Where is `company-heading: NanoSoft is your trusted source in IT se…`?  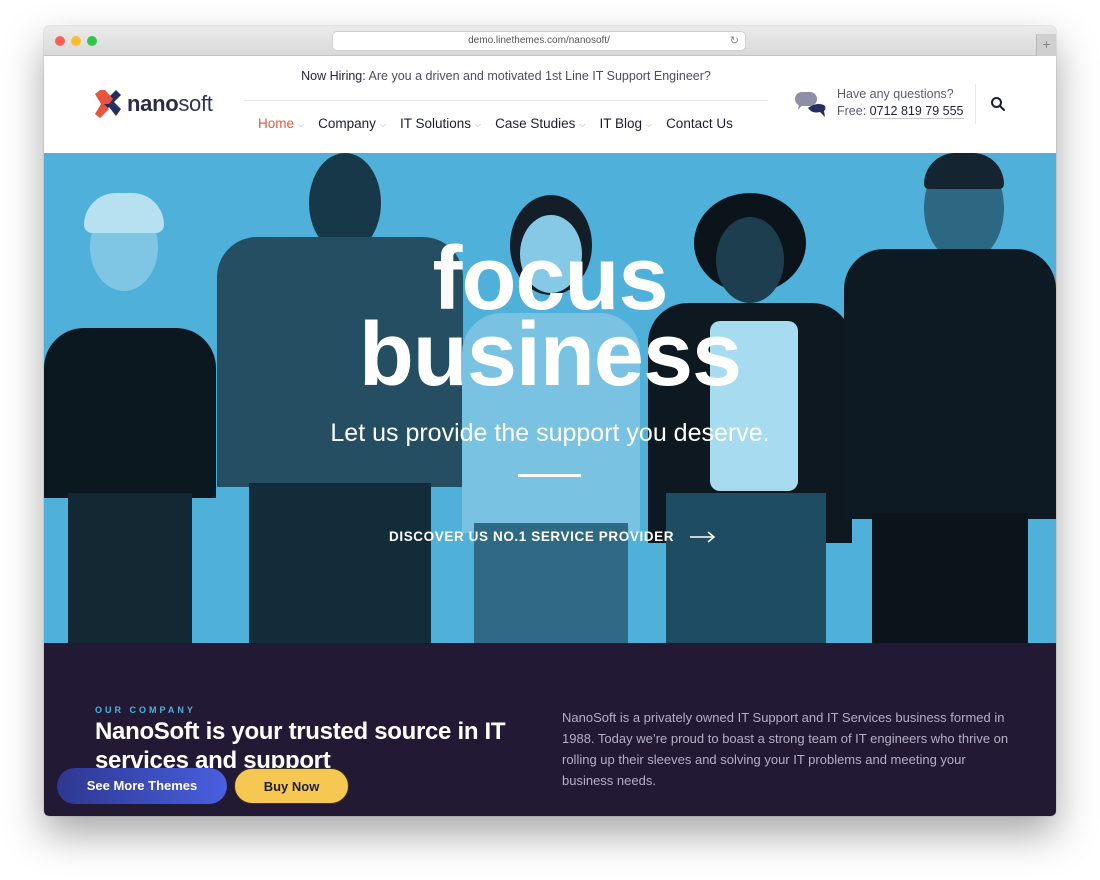
company-heading: NanoSoft is your trusted source in IT se… is located at coordinates (300, 746).